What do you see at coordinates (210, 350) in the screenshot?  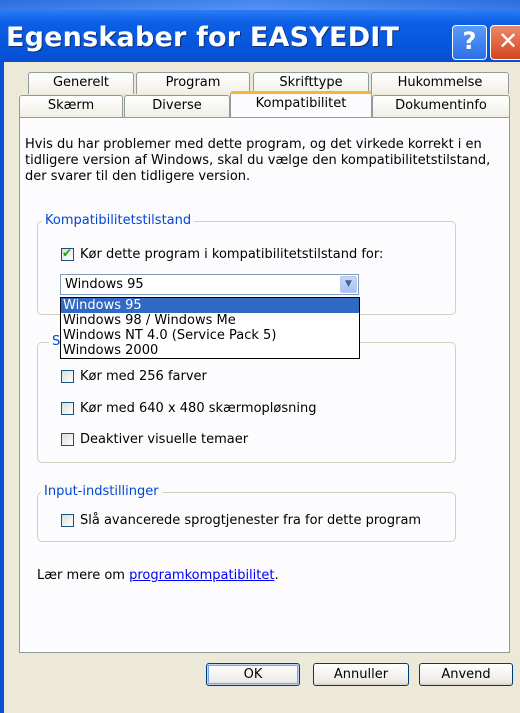 I see `dropdown-option-windows-2000: Windows 2000` at bounding box center [210, 350].